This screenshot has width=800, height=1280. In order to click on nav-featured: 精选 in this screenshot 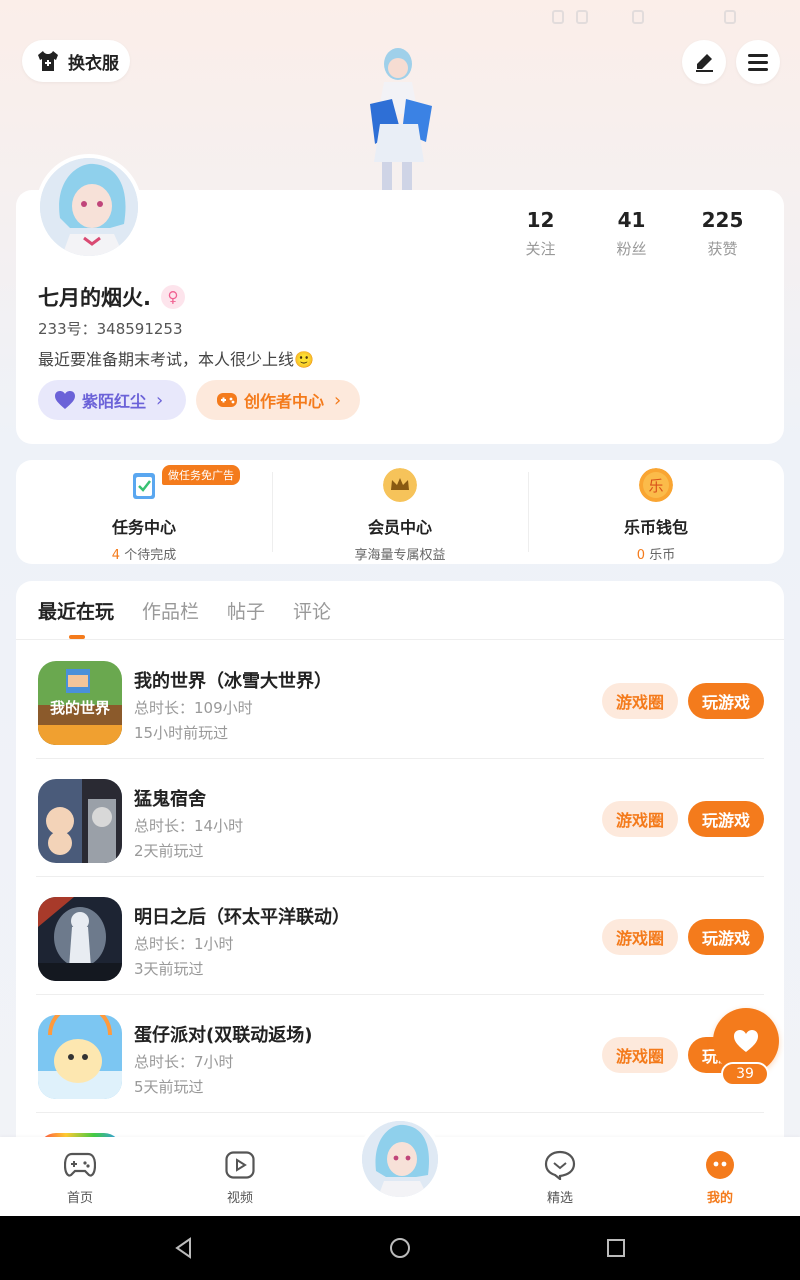, I will do `click(560, 1177)`.